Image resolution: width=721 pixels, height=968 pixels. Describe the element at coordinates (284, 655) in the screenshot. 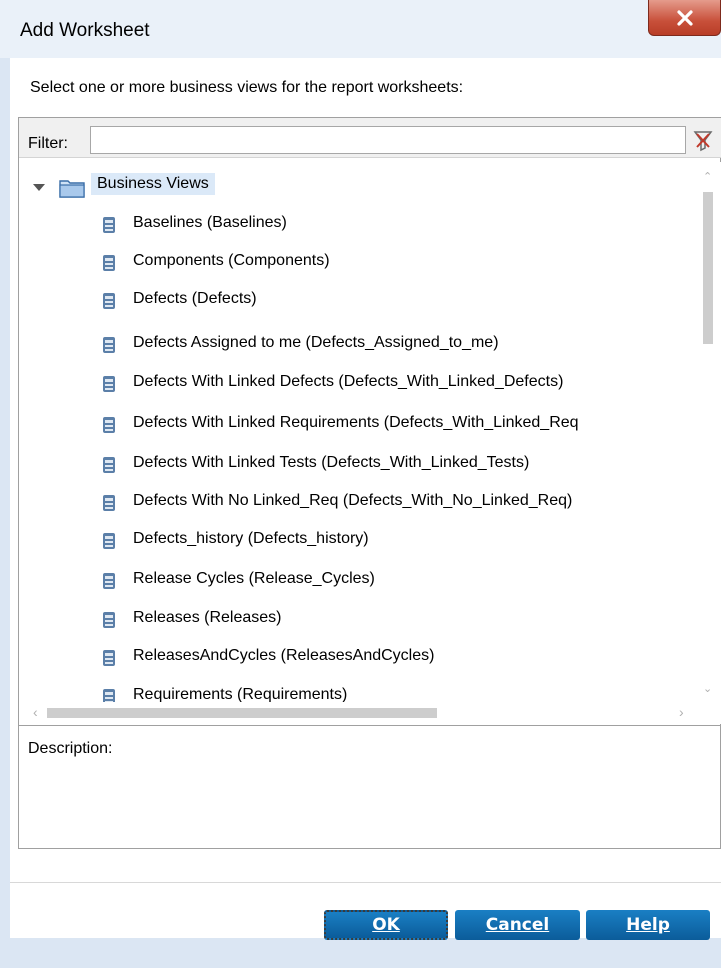

I see `tree-item-label: ReleasesAndCycles (ReleasesAndCycles)` at that location.